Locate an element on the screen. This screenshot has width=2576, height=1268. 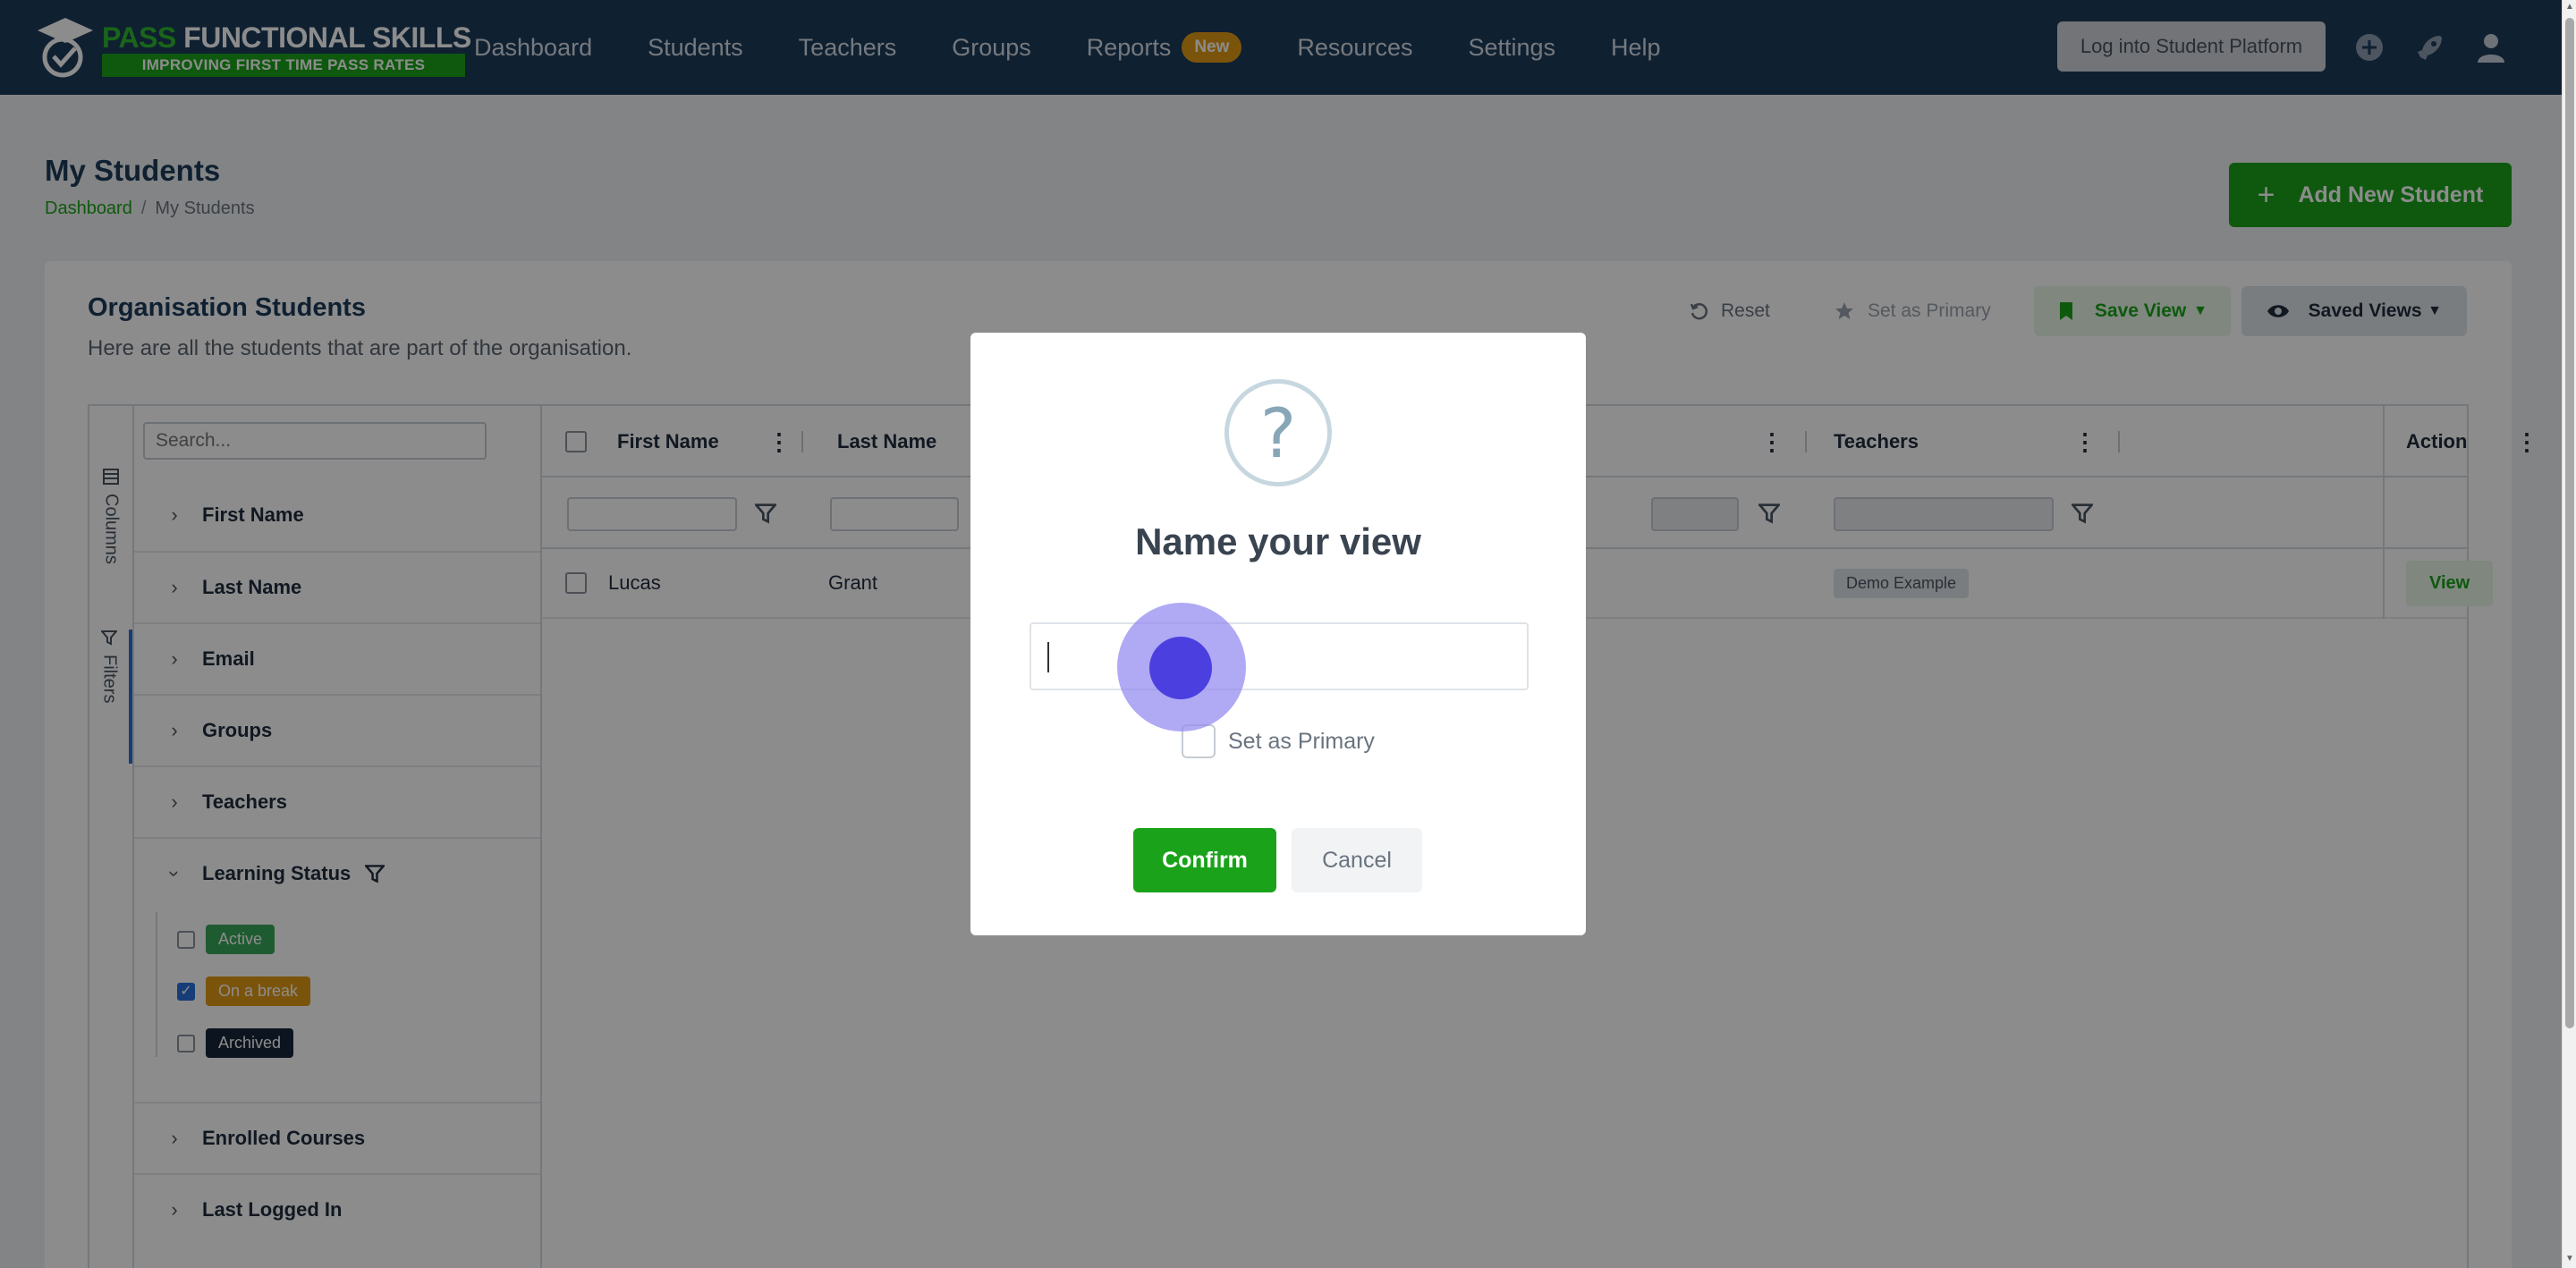
click-indicator-dot is located at coordinates (1180, 668).